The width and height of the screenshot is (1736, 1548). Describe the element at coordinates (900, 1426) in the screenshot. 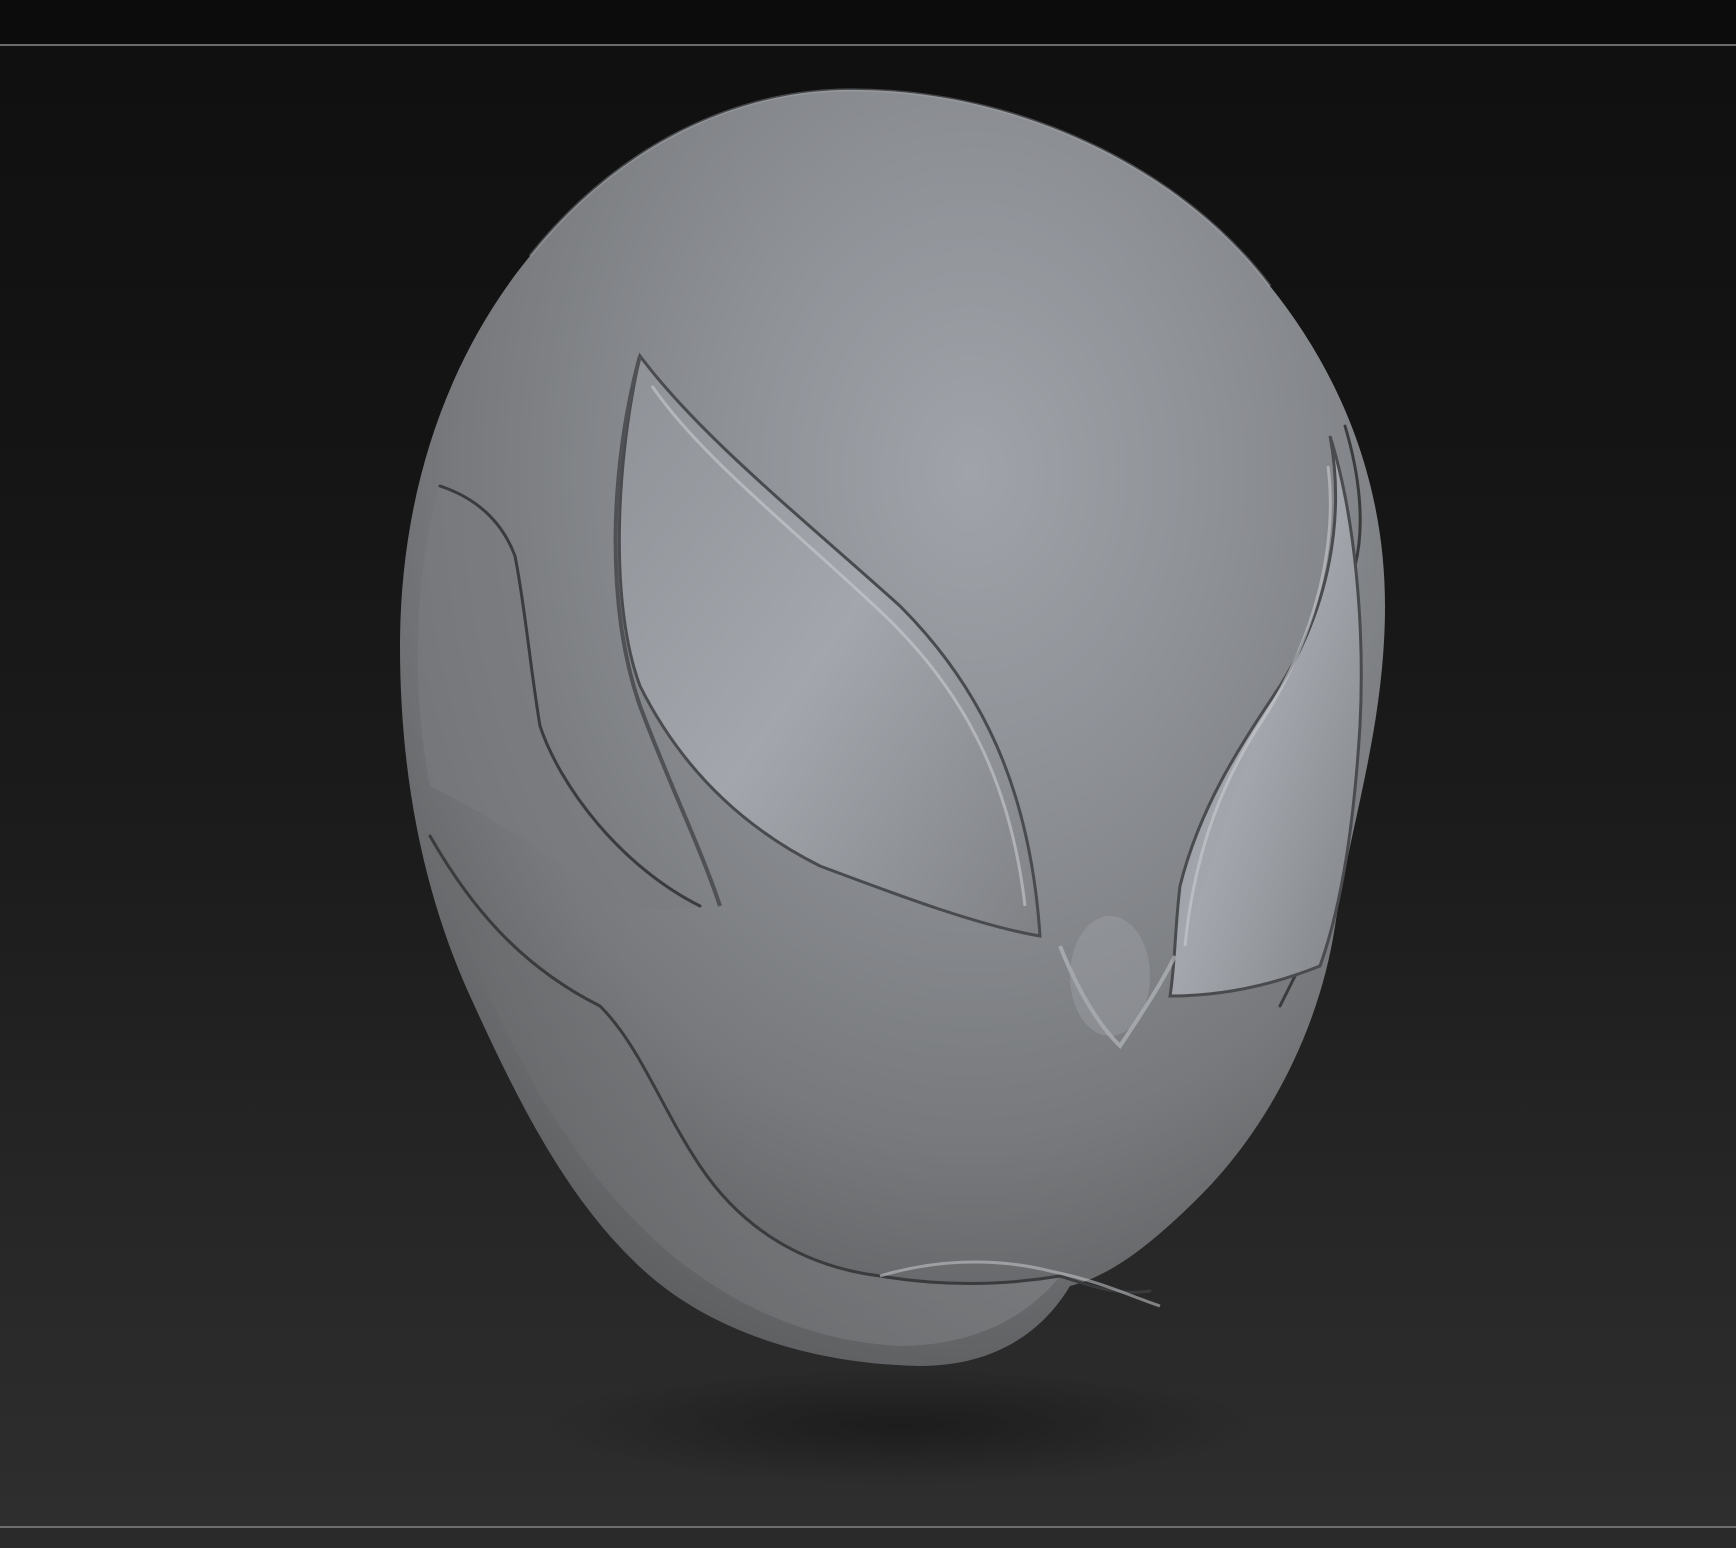

I see `model-shadow` at that location.